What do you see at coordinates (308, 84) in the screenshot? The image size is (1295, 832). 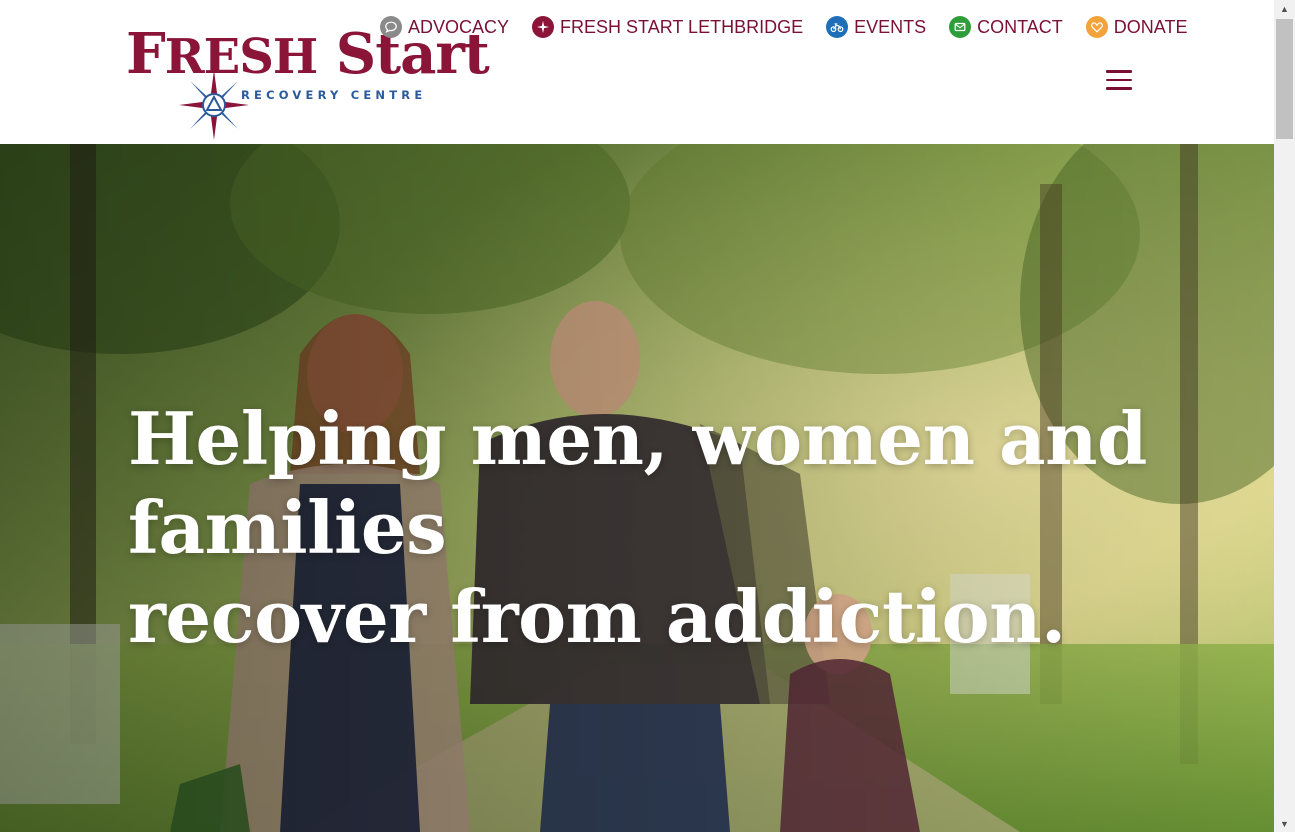 I see `logo: FRESH Start RECOVERY CENTRE` at bounding box center [308, 84].